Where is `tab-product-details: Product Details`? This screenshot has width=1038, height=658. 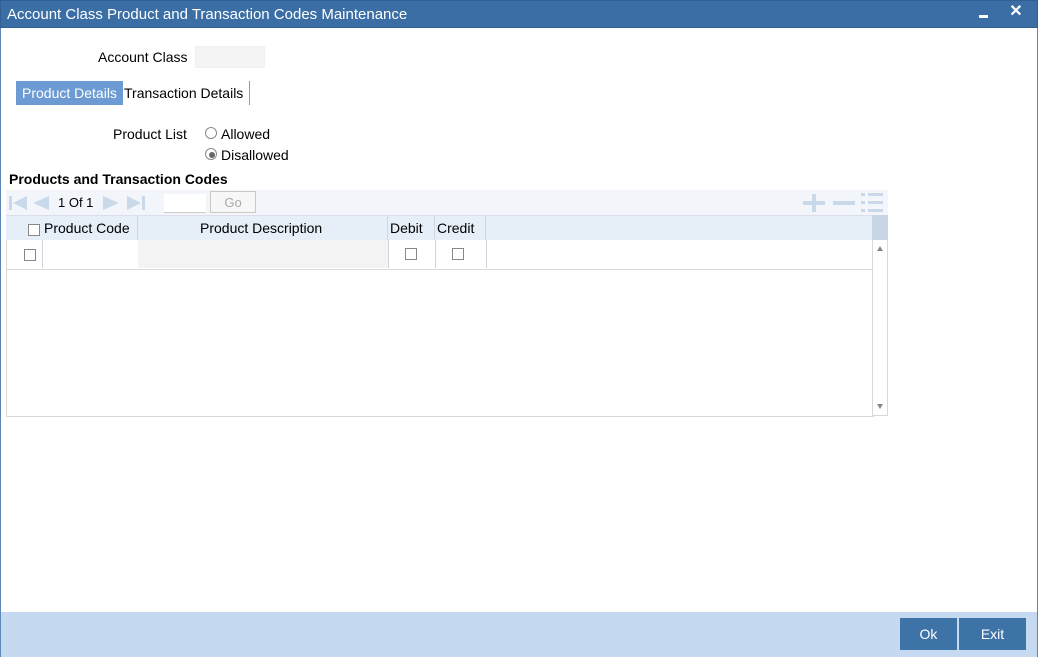 tab-product-details: Product Details is located at coordinates (69, 93).